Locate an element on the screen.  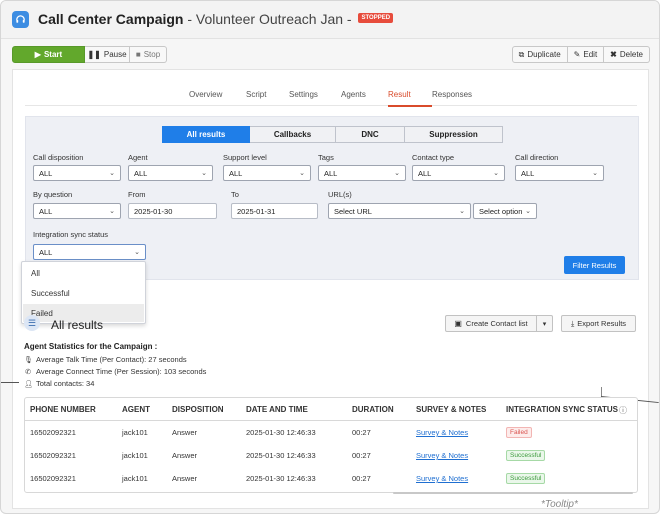
total-contacts-text: Total contacts: 34 is located at coordinates (65, 383).